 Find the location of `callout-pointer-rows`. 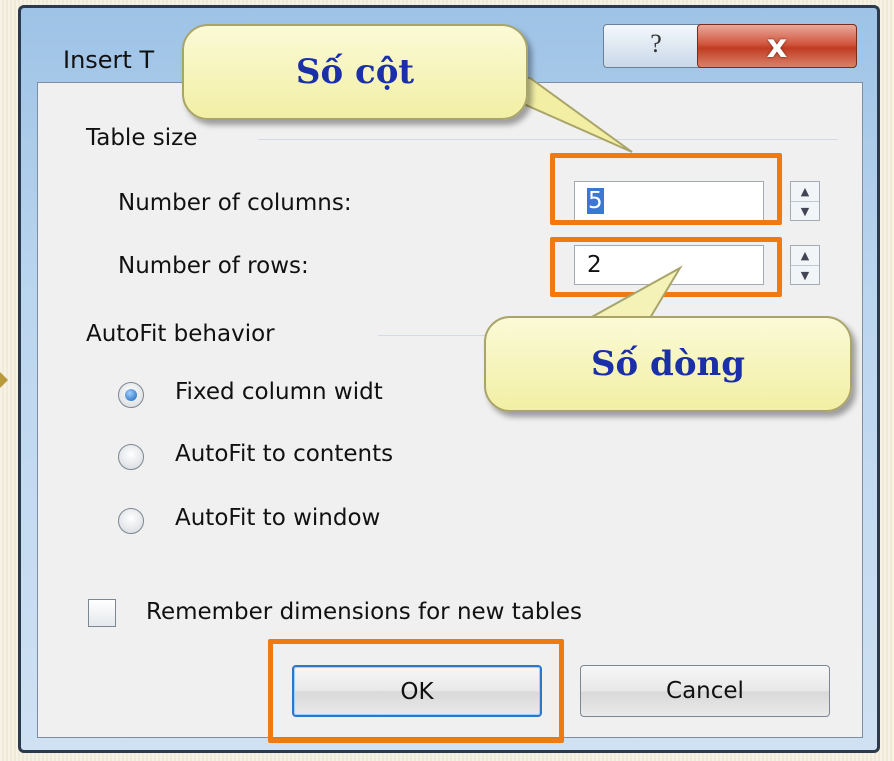

callout-pointer-rows is located at coordinates (634, 292).